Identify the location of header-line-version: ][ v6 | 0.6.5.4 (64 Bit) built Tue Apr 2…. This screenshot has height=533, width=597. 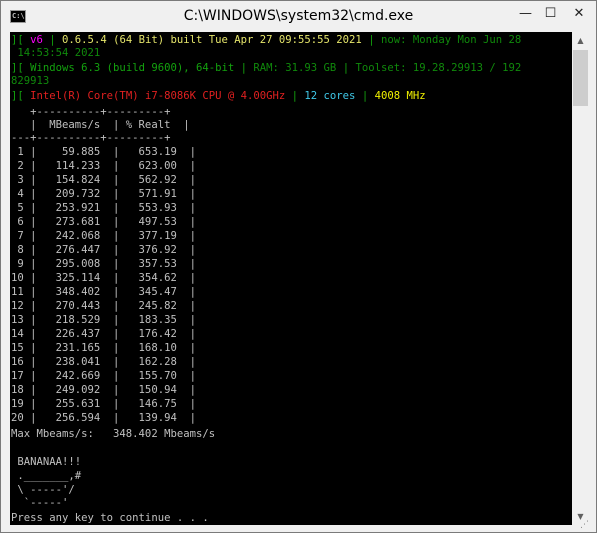
(266, 40).